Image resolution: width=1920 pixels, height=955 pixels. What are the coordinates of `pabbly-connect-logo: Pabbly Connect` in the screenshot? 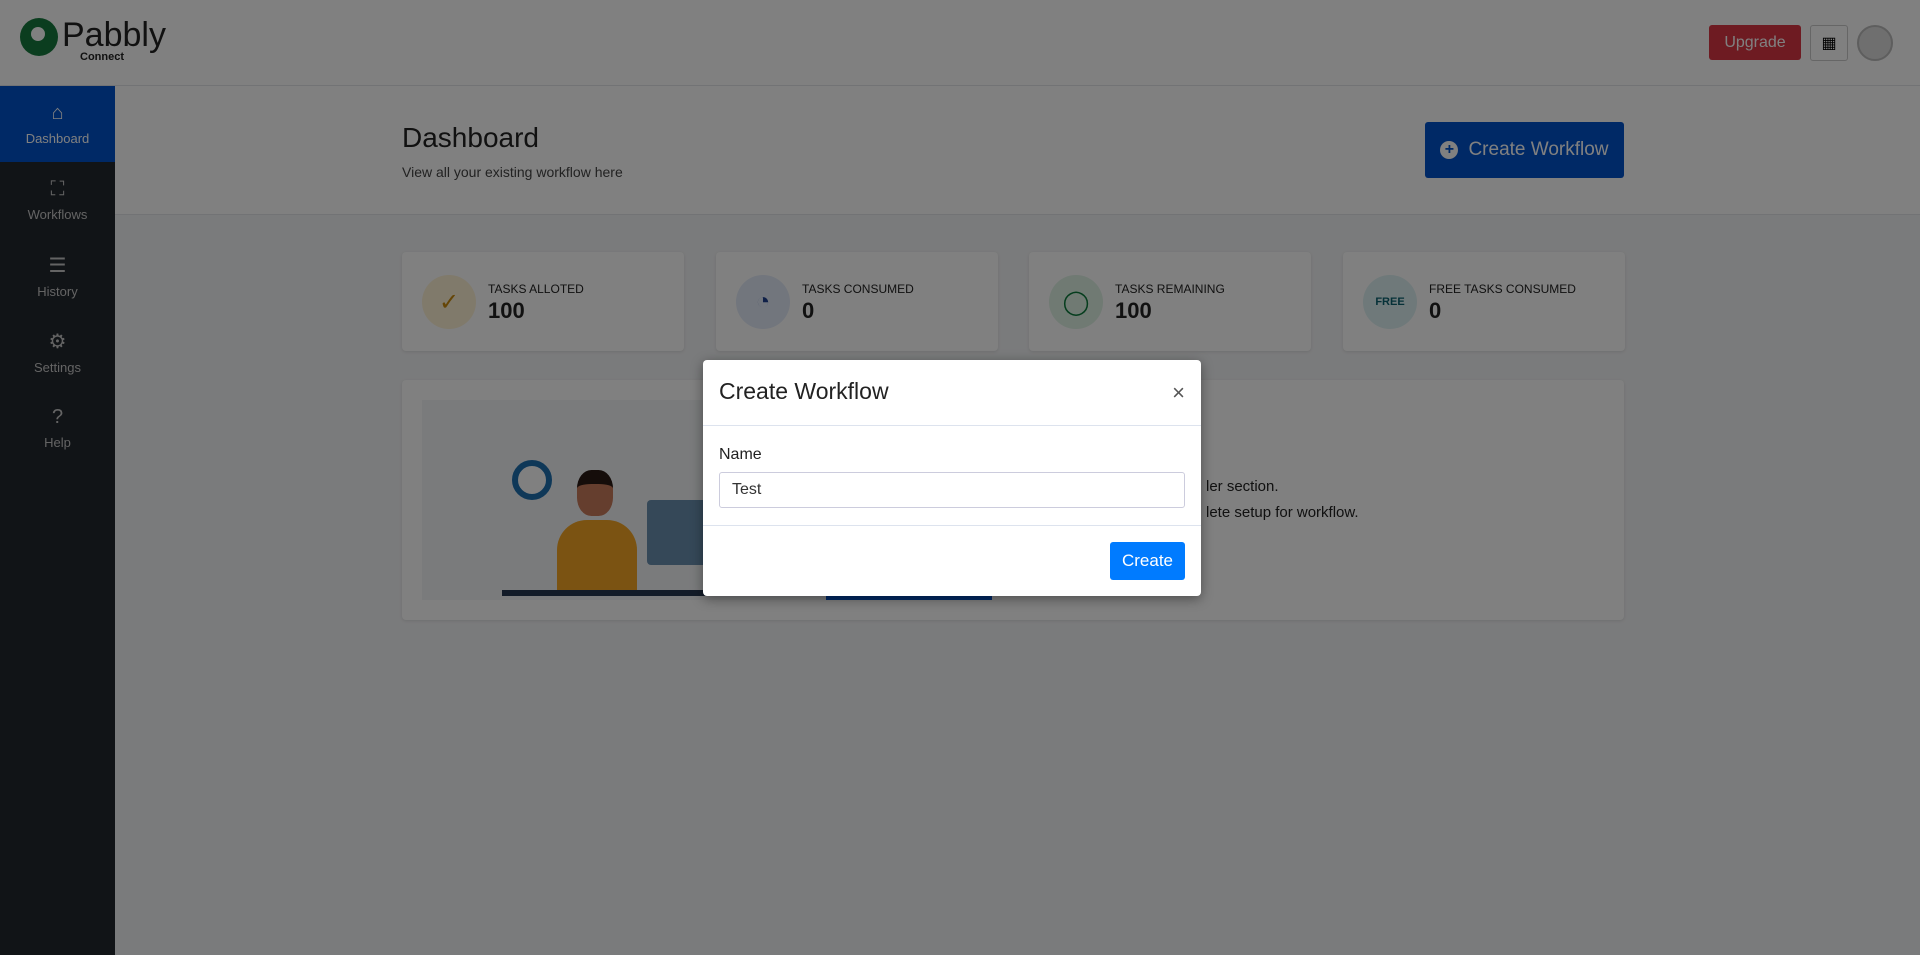 It's located at (93, 40).